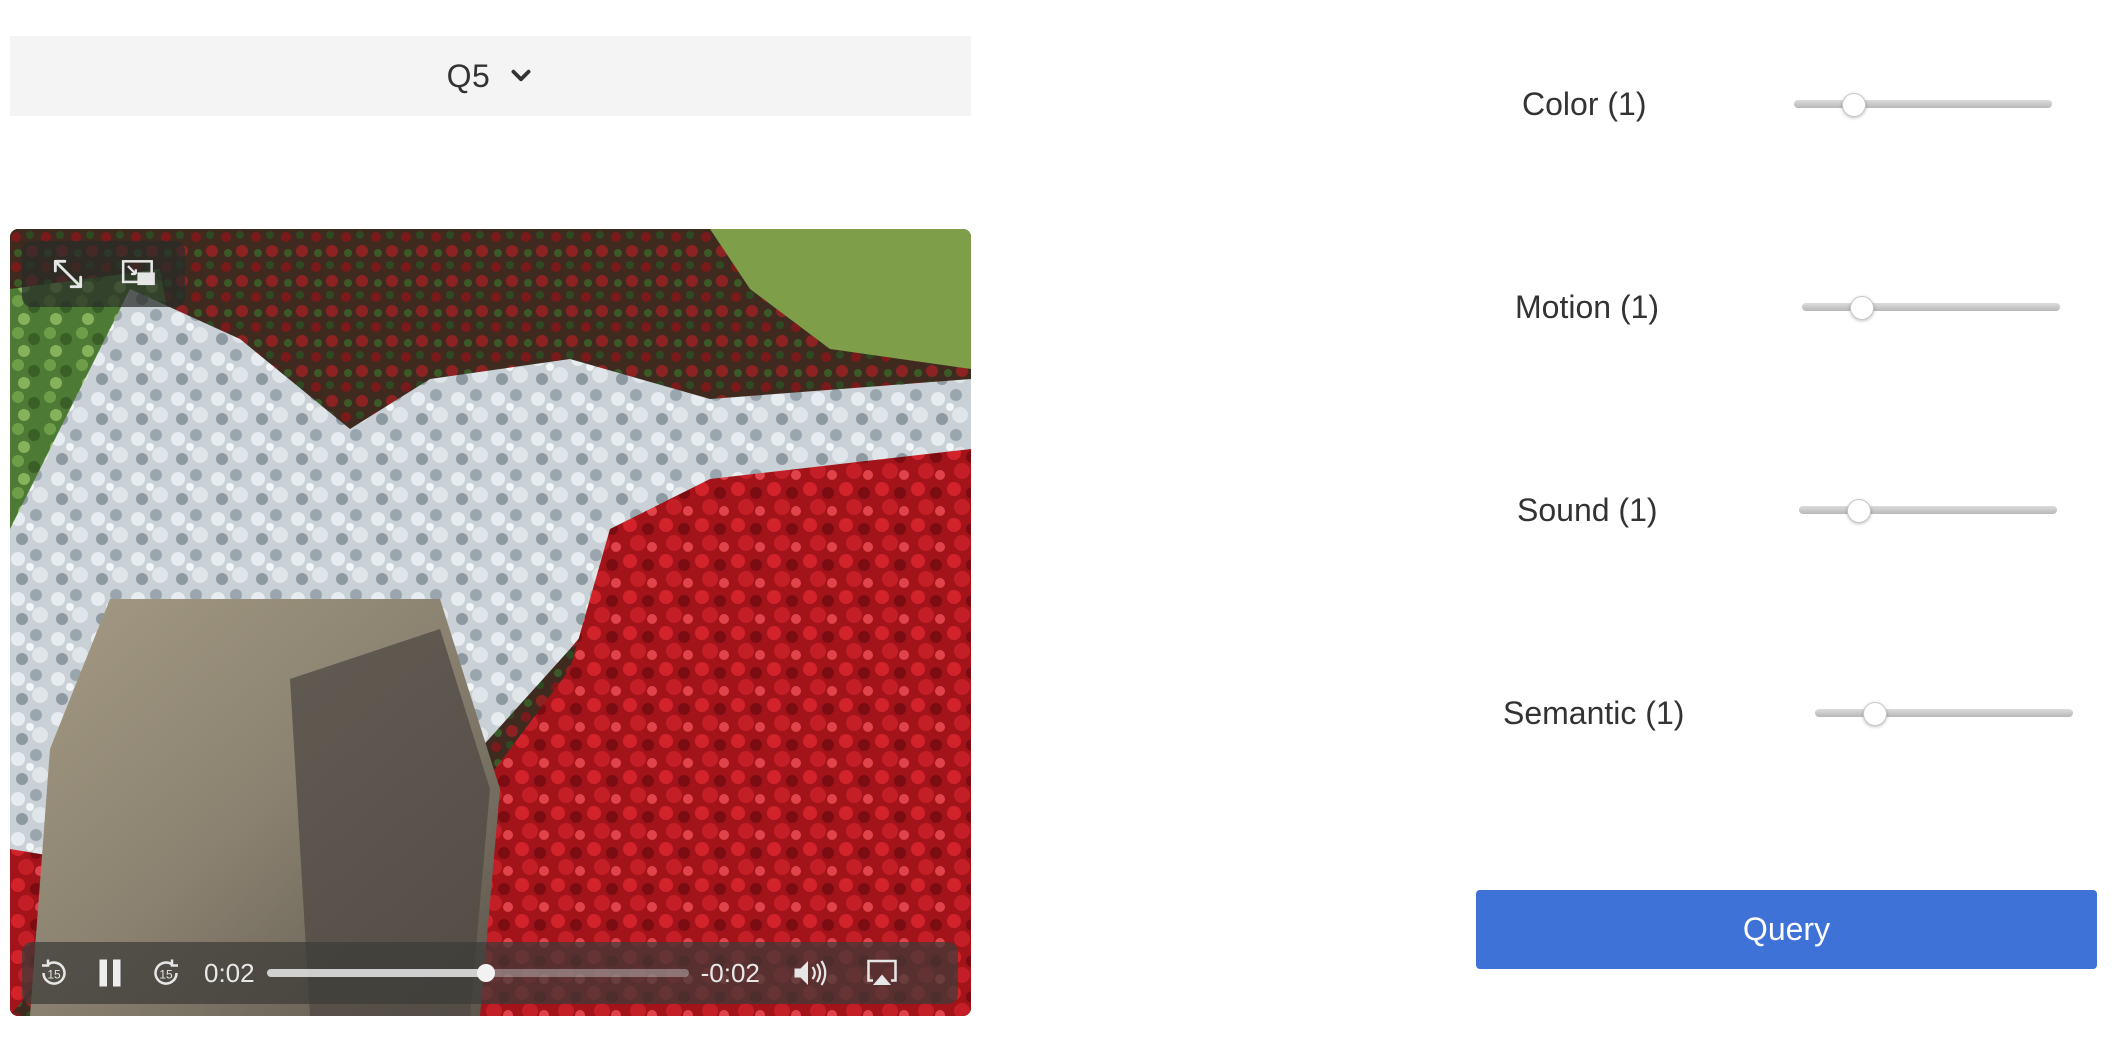 Image resolution: width=2118 pixels, height=1051 pixels. What do you see at coordinates (486, 973) in the screenshot?
I see `progress-scrubber-handle` at bounding box center [486, 973].